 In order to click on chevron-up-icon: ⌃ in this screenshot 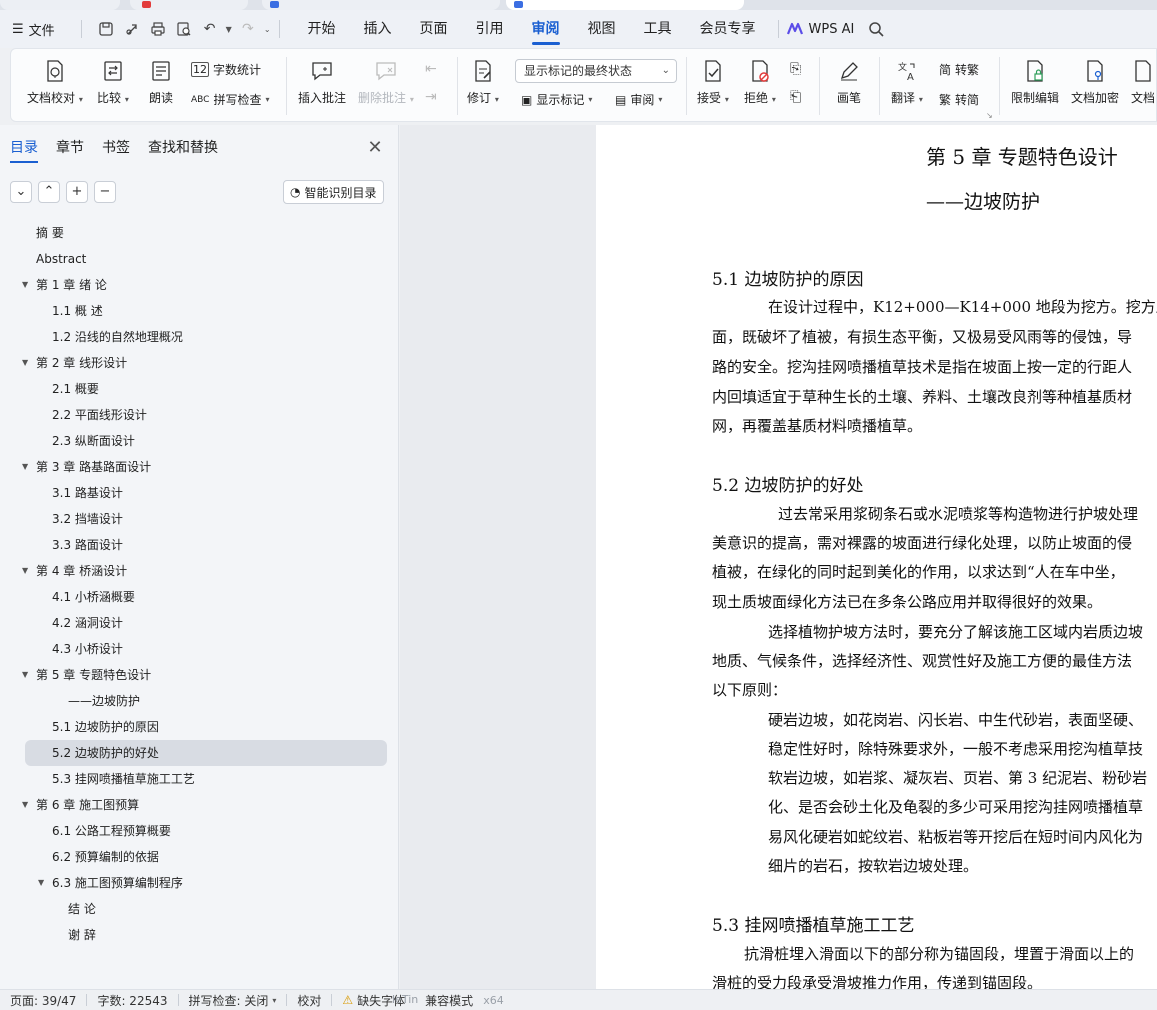, I will do `click(49, 192)`.